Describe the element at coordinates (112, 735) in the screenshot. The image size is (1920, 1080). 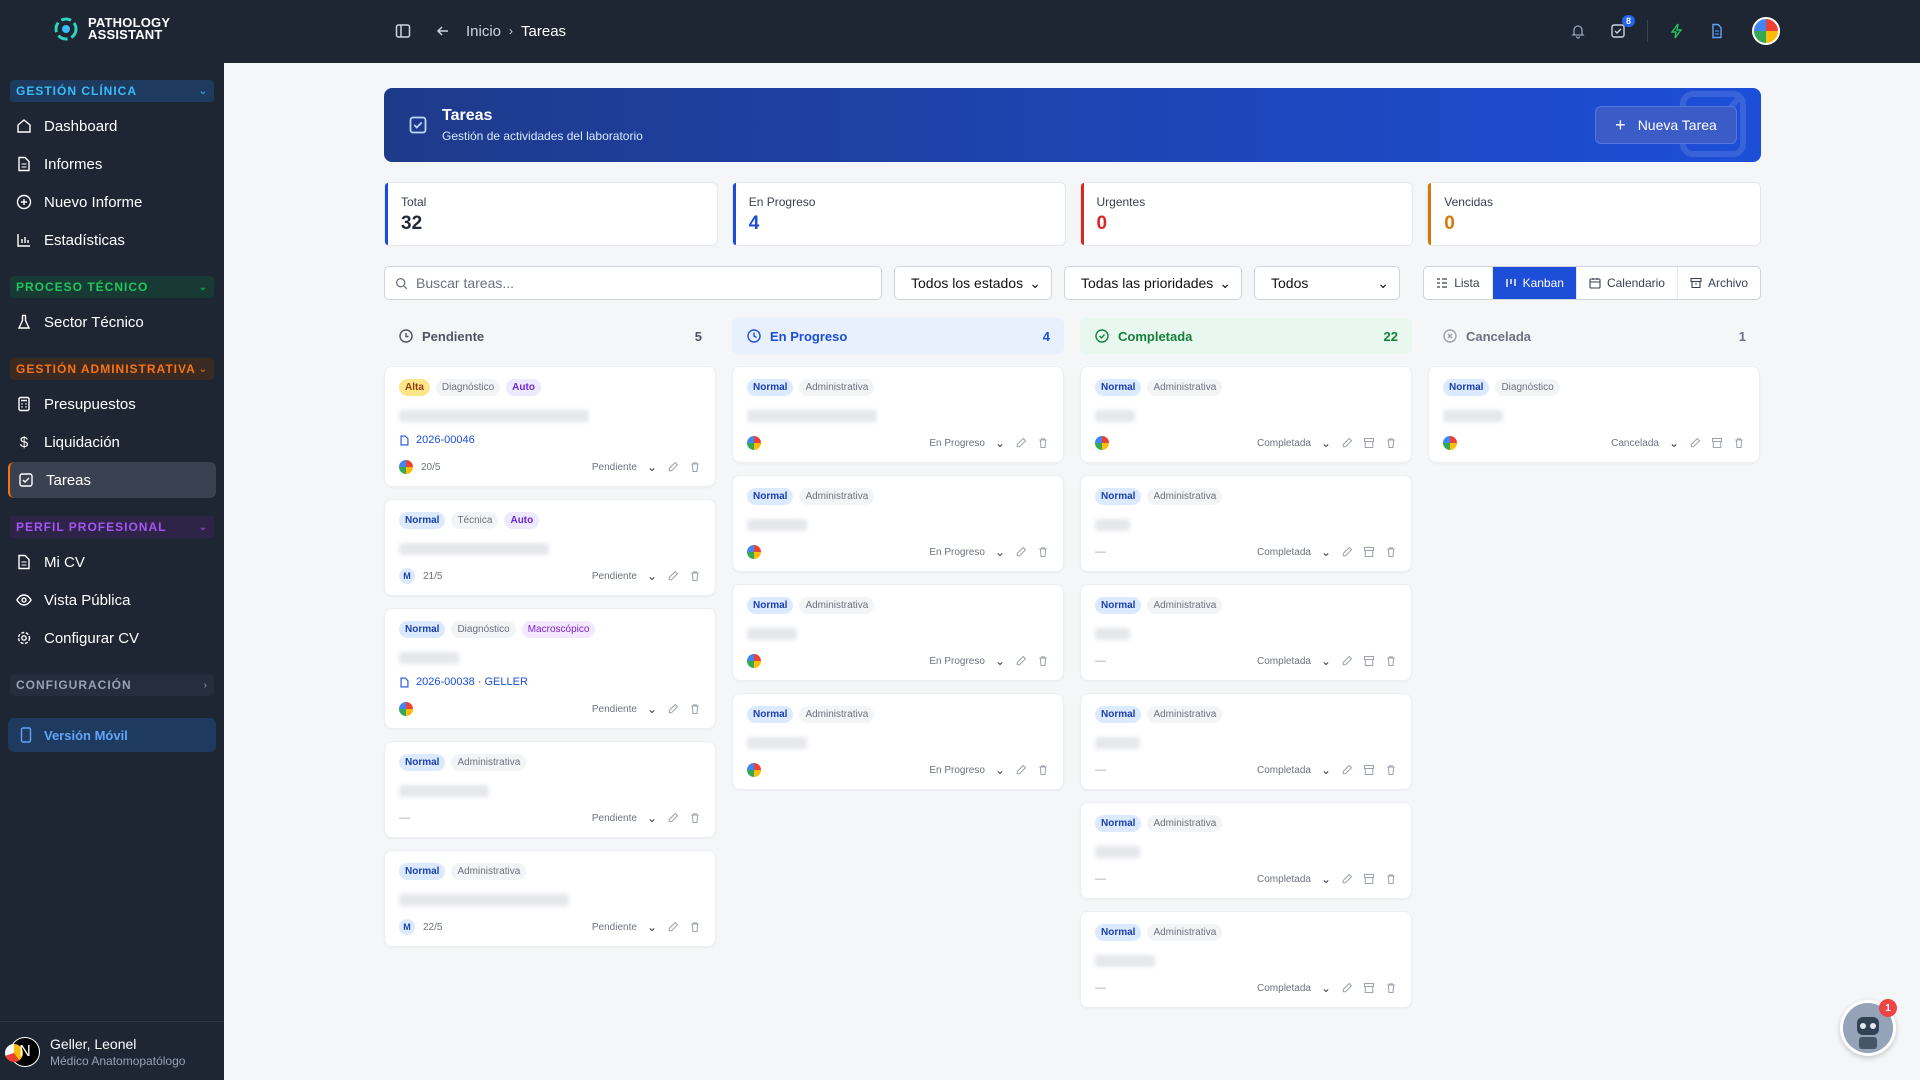
I see `mobile-version-button: Versión Móvil` at that location.